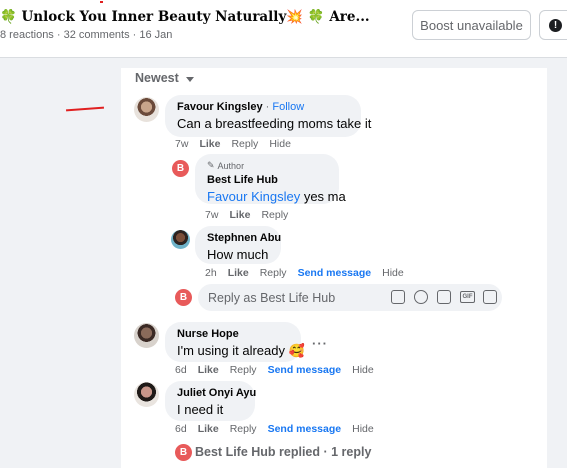 The image size is (567, 468). Describe the element at coordinates (490, 297) in the screenshot. I see `sticker-icon` at that location.